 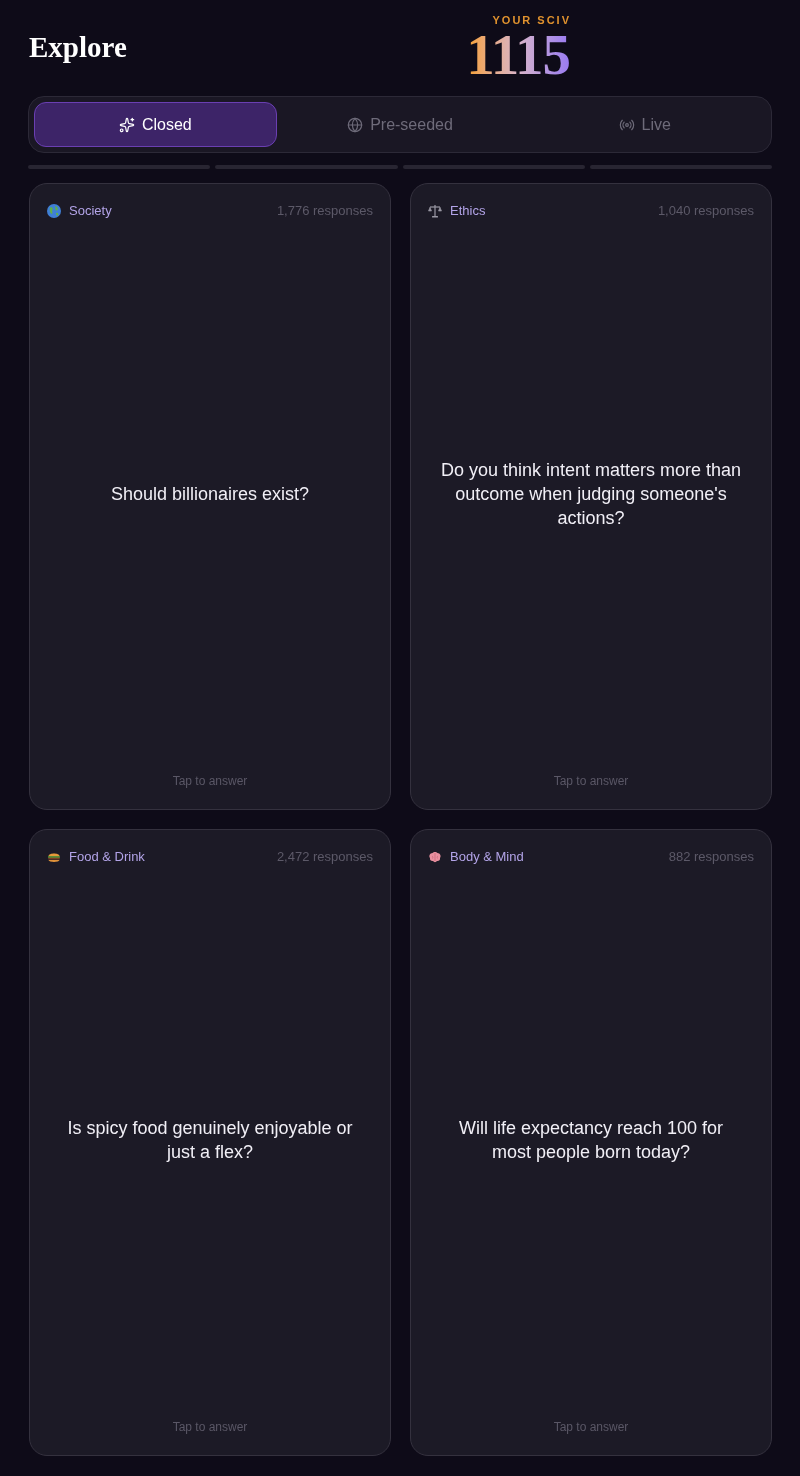 I want to click on category-label: Ethics, so click(x=468, y=211).